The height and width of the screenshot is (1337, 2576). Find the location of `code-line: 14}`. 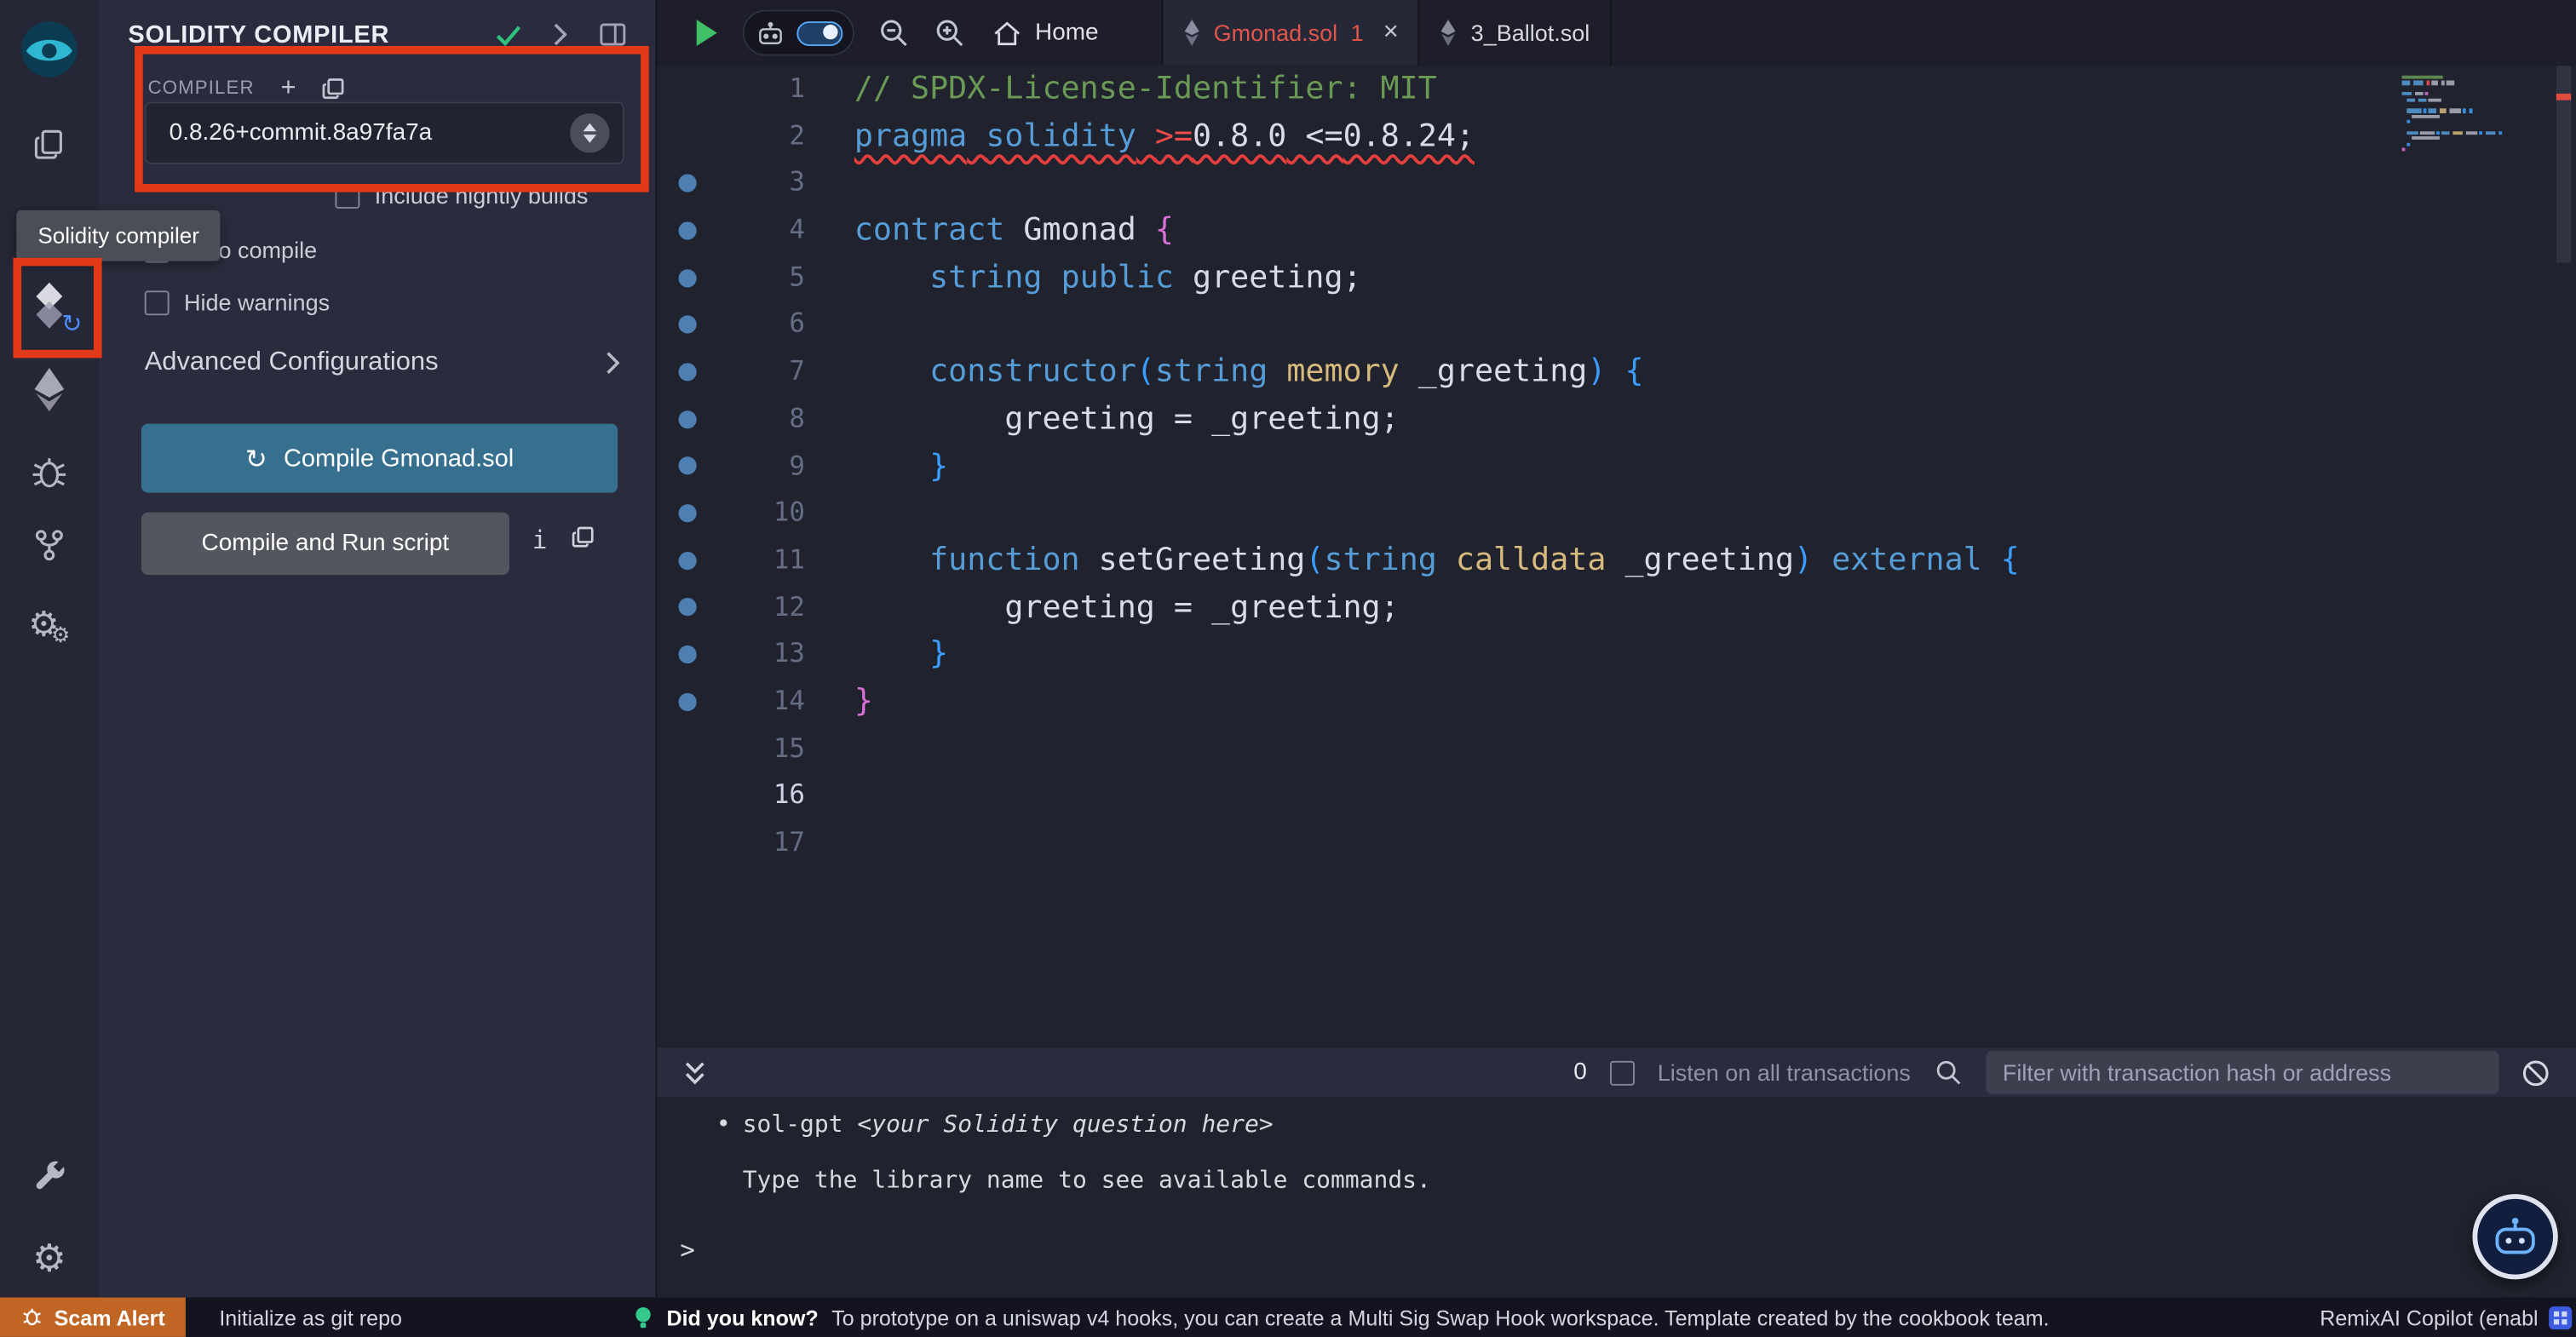

code-line: 14} is located at coordinates (1617, 701).